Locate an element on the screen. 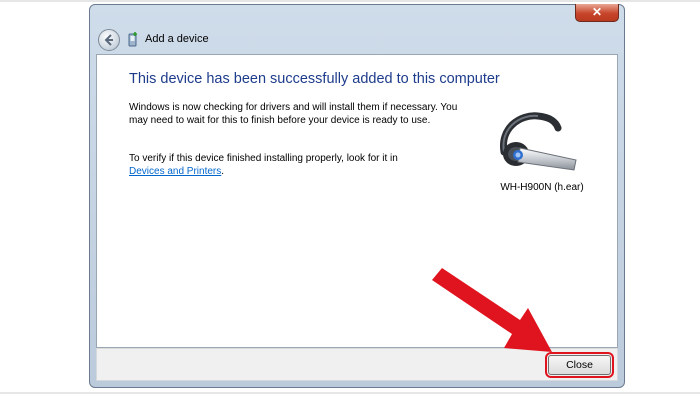  back-arrow-button is located at coordinates (109, 40).